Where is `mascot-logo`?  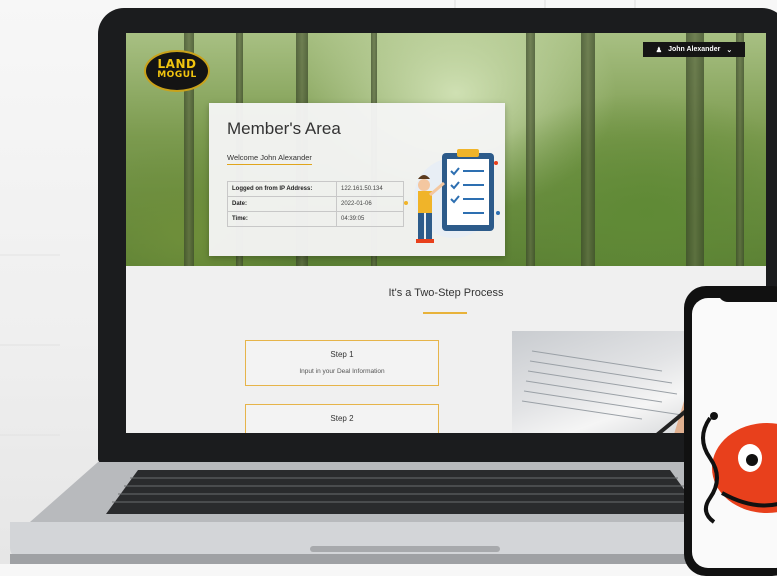 mascot-logo is located at coordinates (739, 468).